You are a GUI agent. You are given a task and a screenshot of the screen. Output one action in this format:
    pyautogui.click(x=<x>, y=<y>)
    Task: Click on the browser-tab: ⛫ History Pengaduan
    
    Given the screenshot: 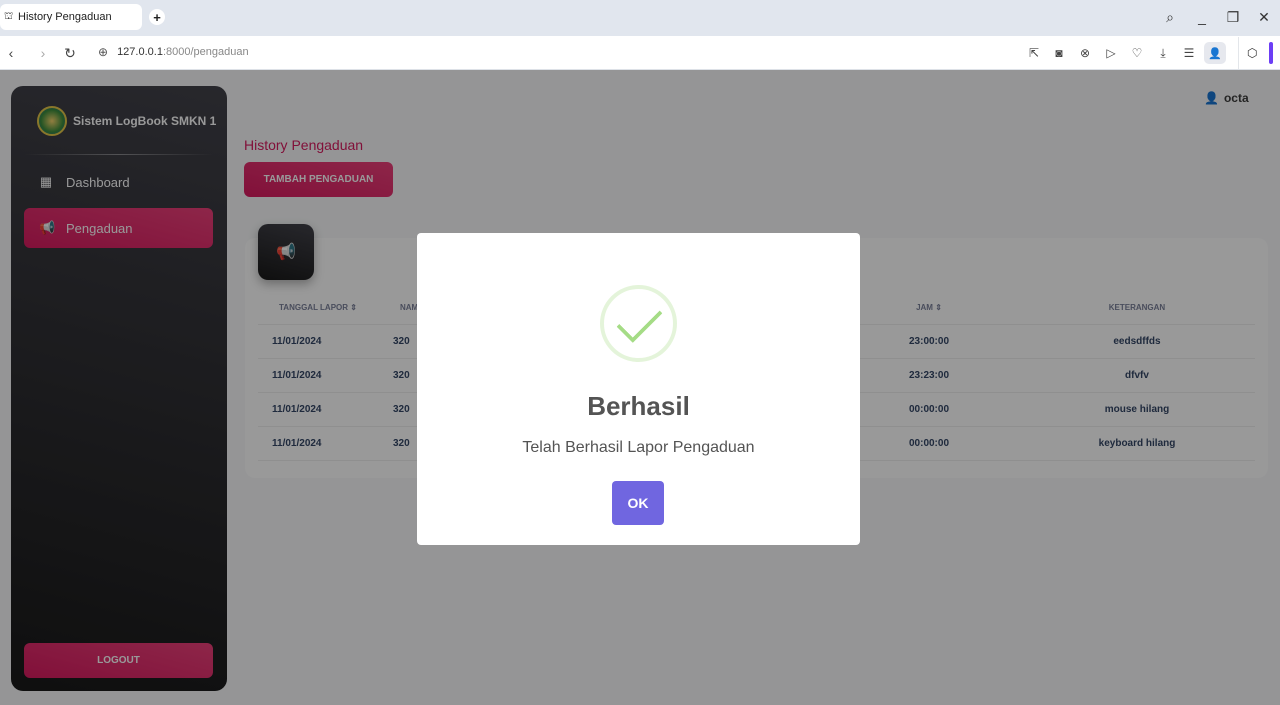 What is the action you would take?
    pyautogui.click(x=71, y=17)
    